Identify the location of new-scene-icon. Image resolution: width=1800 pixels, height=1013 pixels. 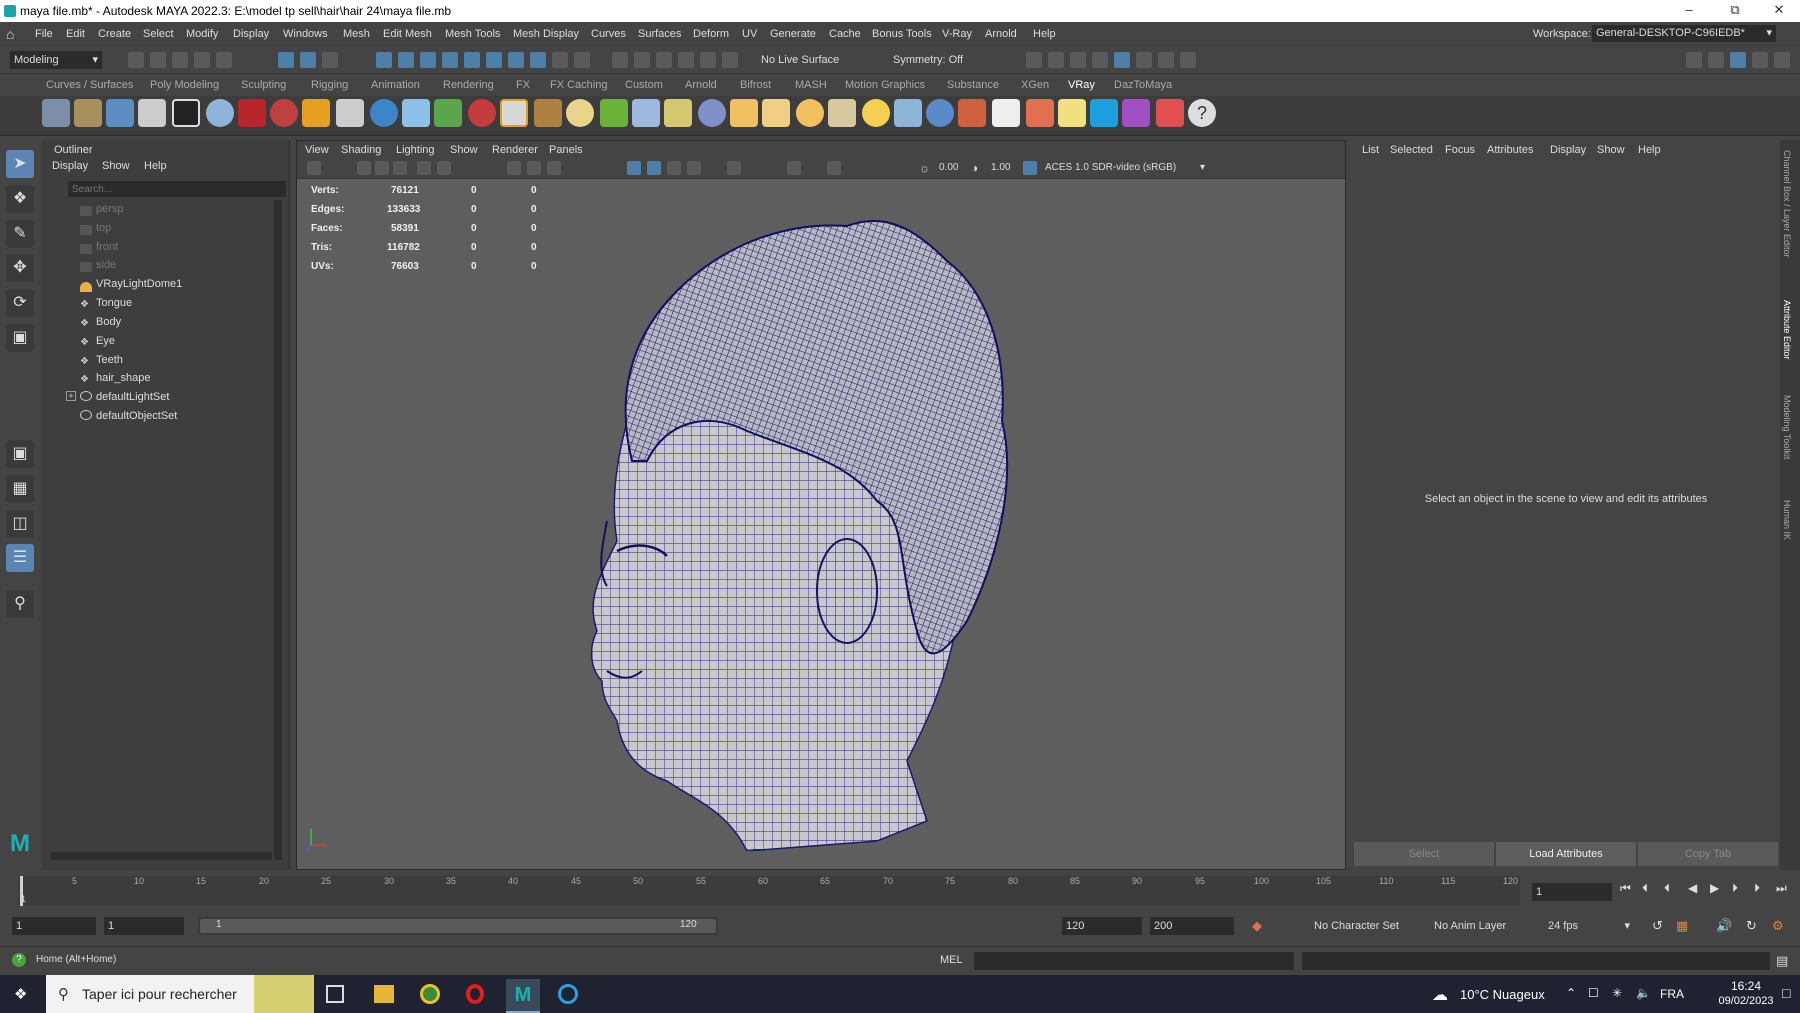
(136, 60).